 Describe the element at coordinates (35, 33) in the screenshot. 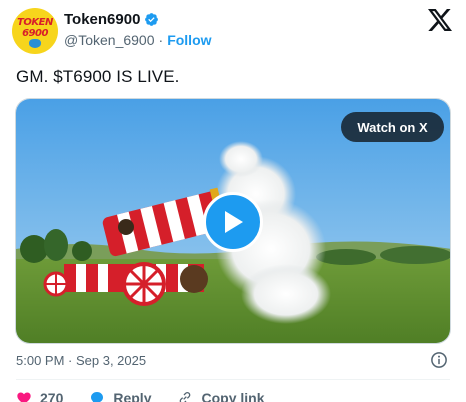

I see `avatar-logo-text-bottom: 6900` at that location.